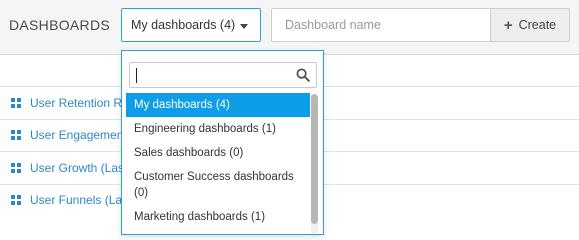 The width and height of the screenshot is (579, 240). I want to click on dropdown-scrollbar, so click(314, 164).